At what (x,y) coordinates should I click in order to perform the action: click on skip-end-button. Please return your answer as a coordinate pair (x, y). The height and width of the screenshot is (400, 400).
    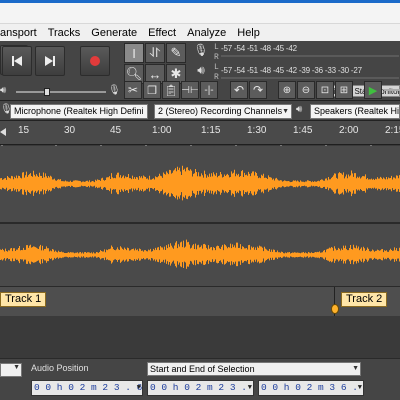
    Looking at the image, I should click on (50, 61).